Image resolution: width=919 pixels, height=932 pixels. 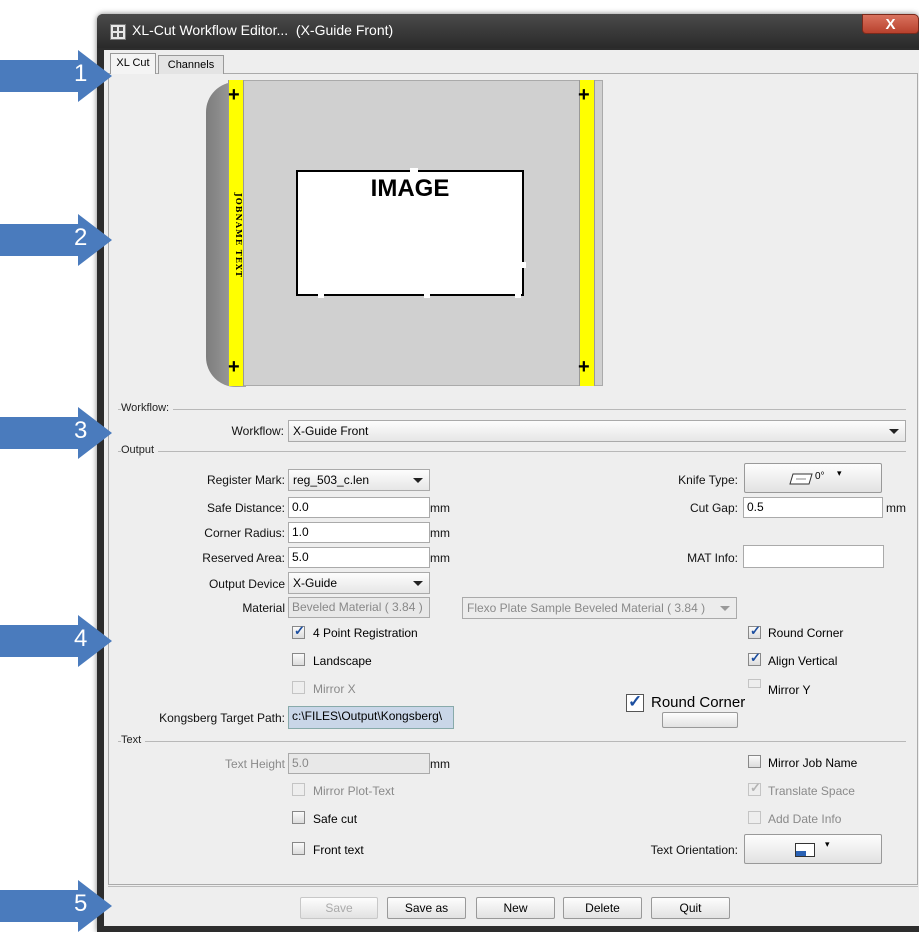 I want to click on workflow-select: X-Guide Front, so click(x=597, y=431).